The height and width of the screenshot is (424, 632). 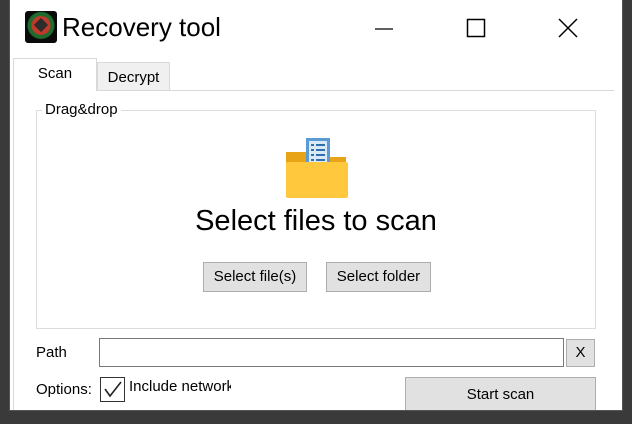 I want to click on tab-decrypt: Decrypt, so click(x=133, y=76).